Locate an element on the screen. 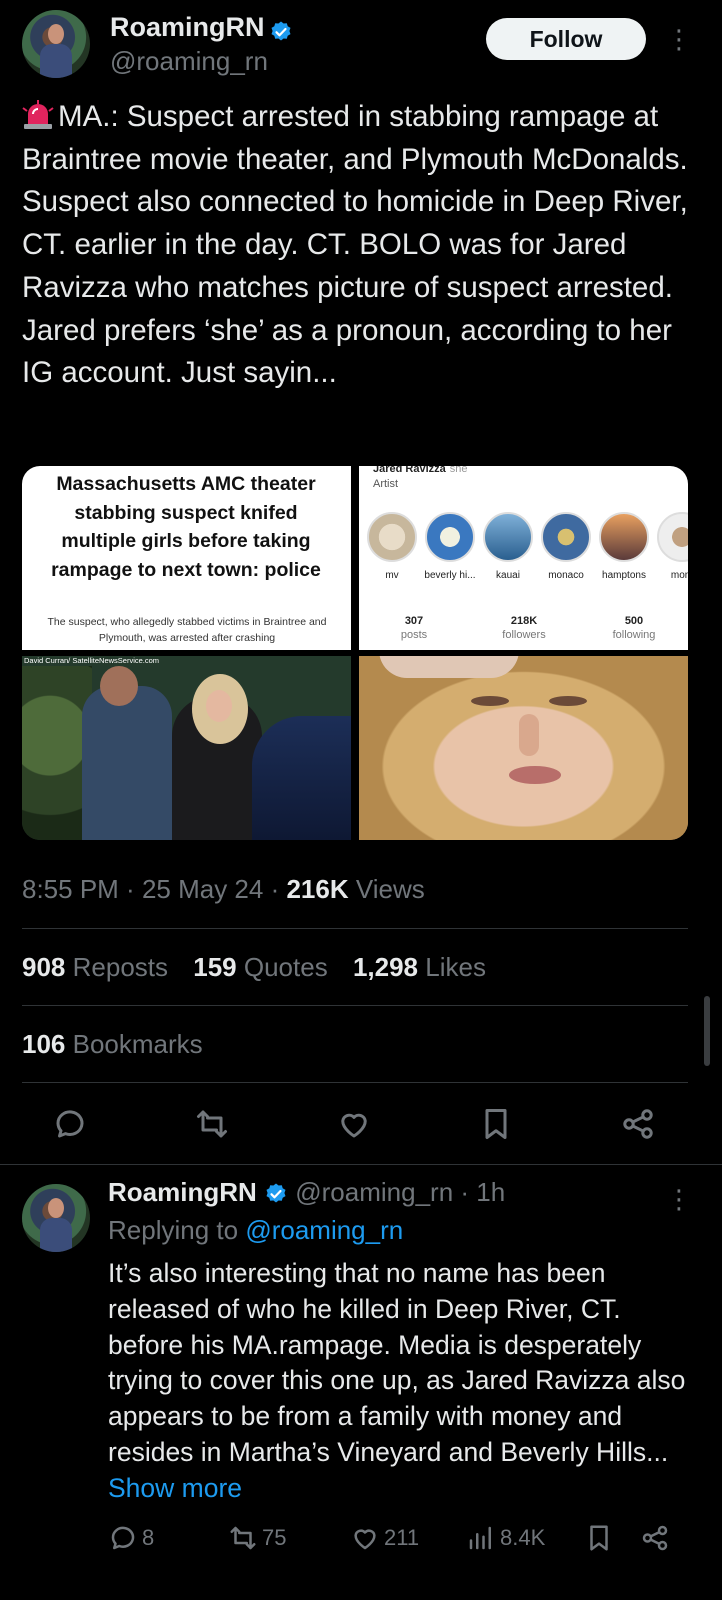  replying-to: Replying to @roaming_rn is located at coordinates (256, 1230).